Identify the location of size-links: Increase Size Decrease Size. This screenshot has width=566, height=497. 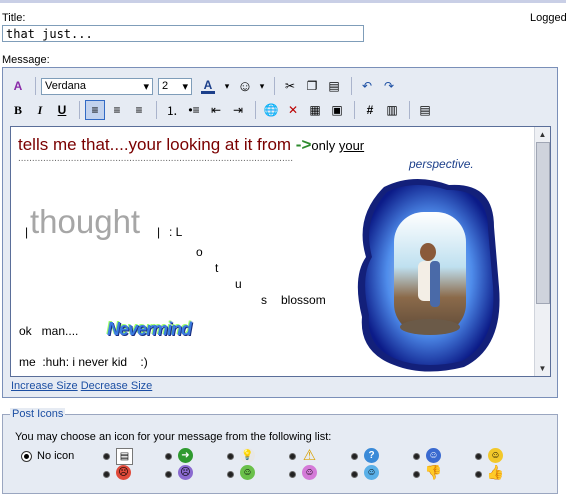
(81, 386).